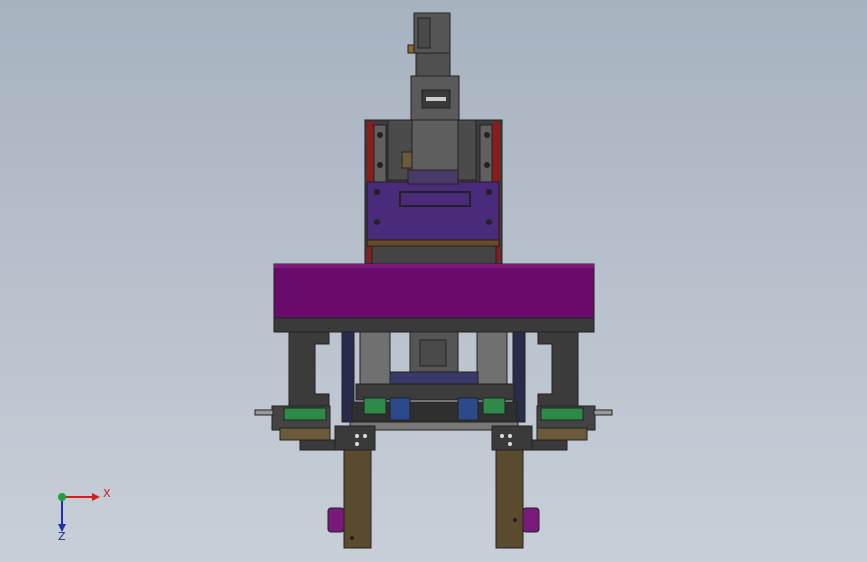 This screenshot has height=562, width=867. What do you see at coordinates (434, 298) in the screenshot?
I see `main-magenta-plate` at bounding box center [434, 298].